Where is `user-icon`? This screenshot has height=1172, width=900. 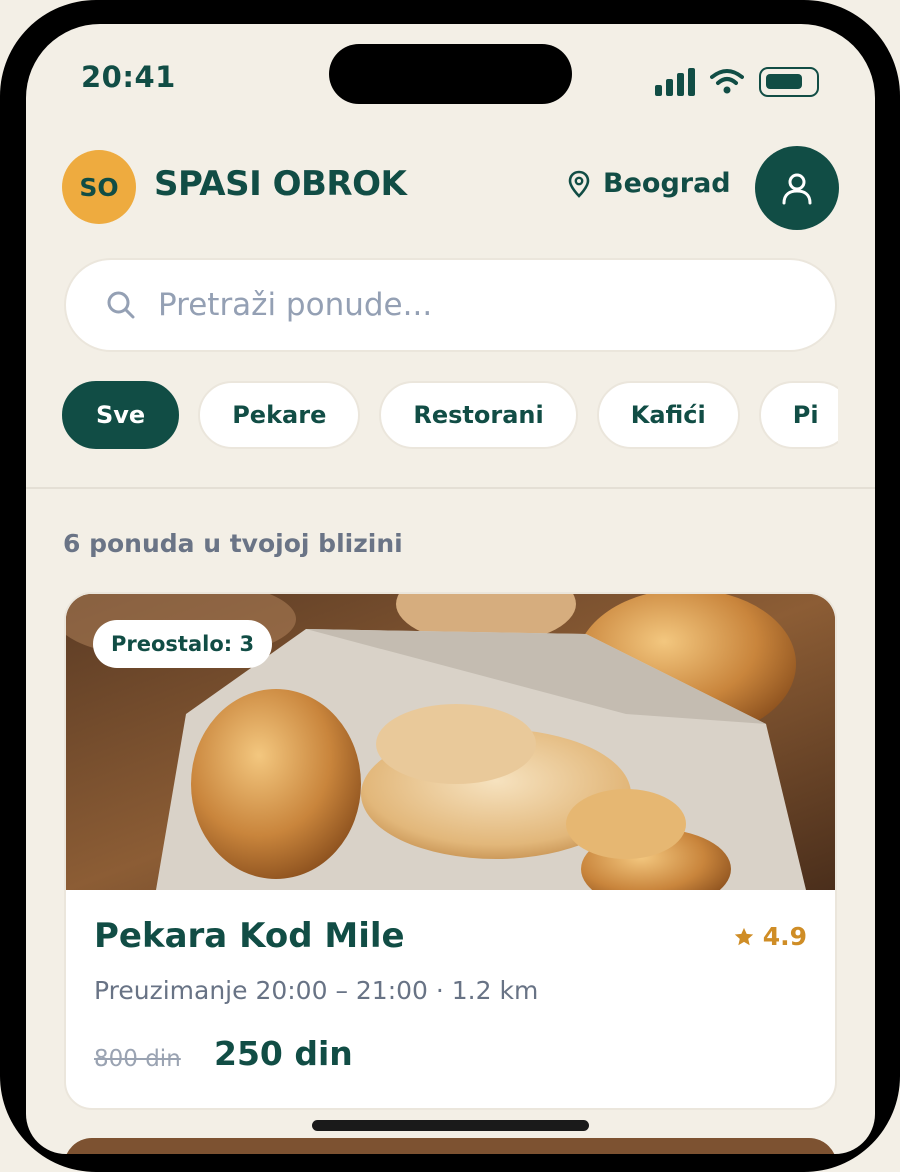
user-icon is located at coordinates (797, 189).